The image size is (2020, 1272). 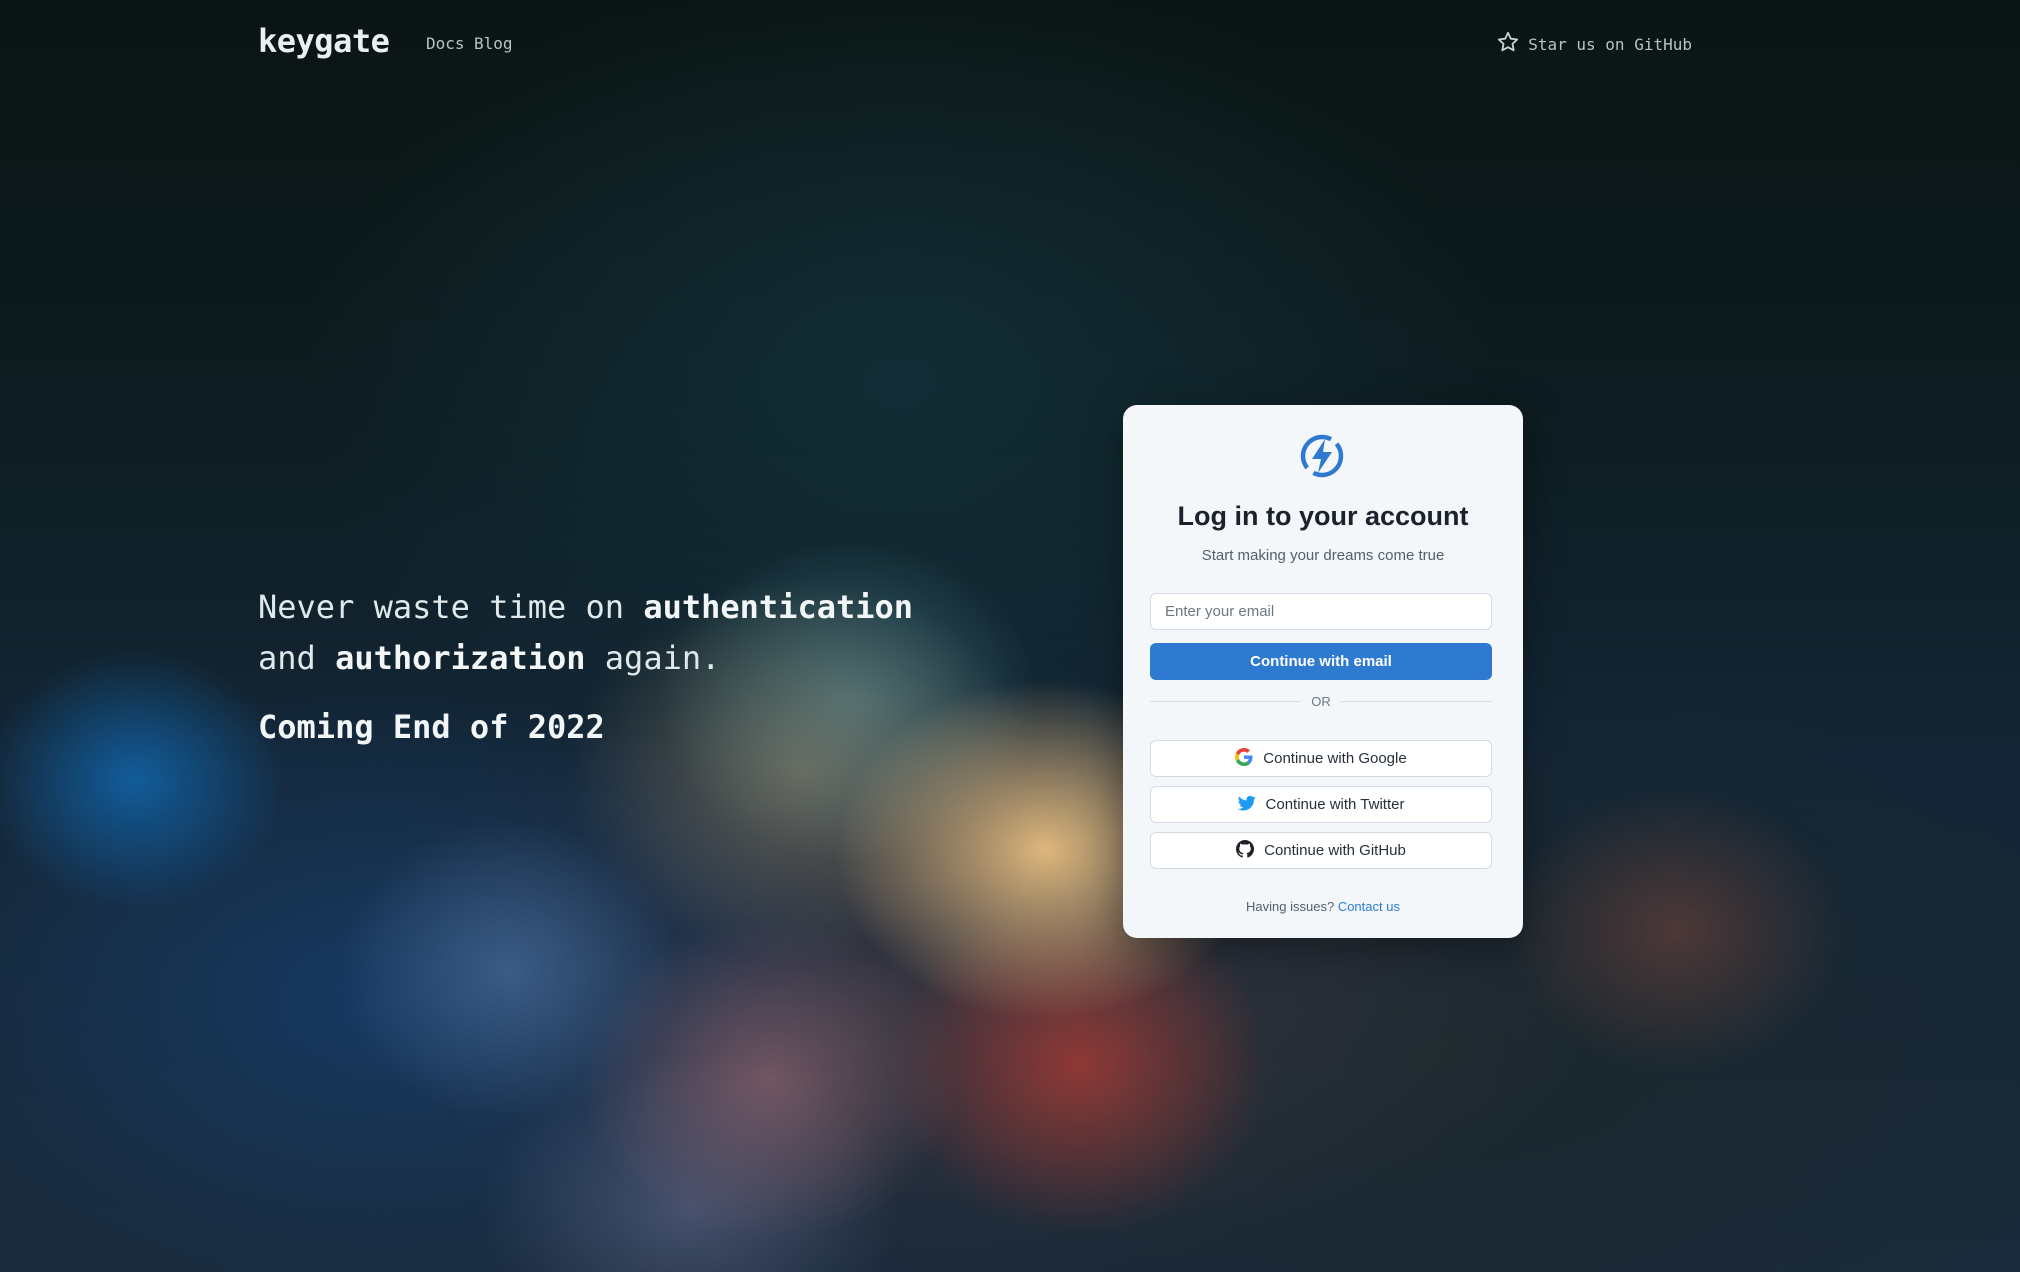 I want to click on github-icon, so click(x=1245, y=850).